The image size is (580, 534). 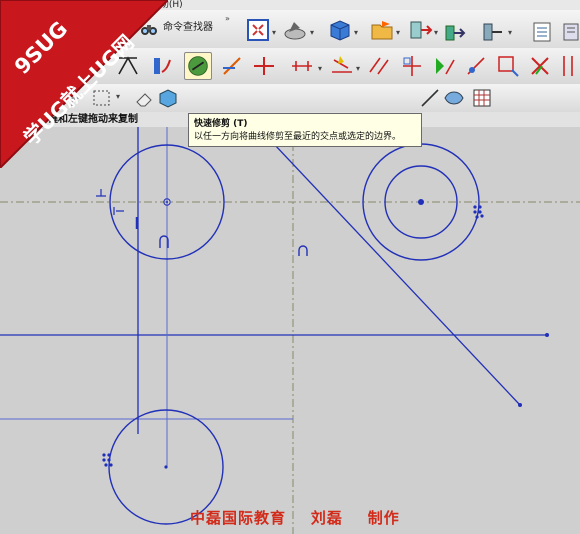 What do you see at coordinates (380, 66) in the screenshot?
I see `parallel-constraint-icon` at bounding box center [380, 66].